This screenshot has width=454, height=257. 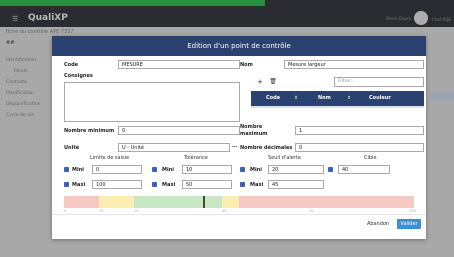 What do you see at coordinates (359, 147) in the screenshot?
I see `nombre-decimales-input: 0` at bounding box center [359, 147].